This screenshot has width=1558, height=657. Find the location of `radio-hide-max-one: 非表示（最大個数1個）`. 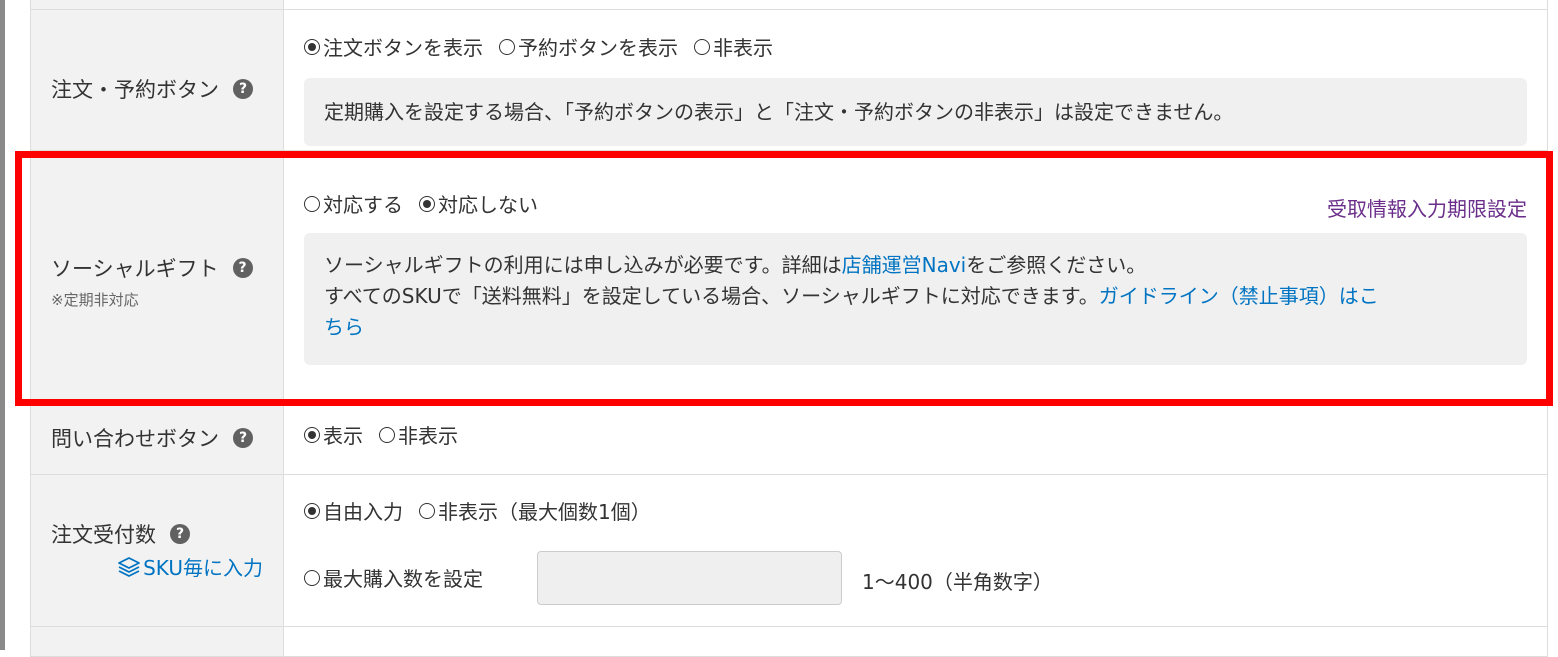

radio-hide-max-one: 非表示（最大個数1個） is located at coordinates (535, 510).